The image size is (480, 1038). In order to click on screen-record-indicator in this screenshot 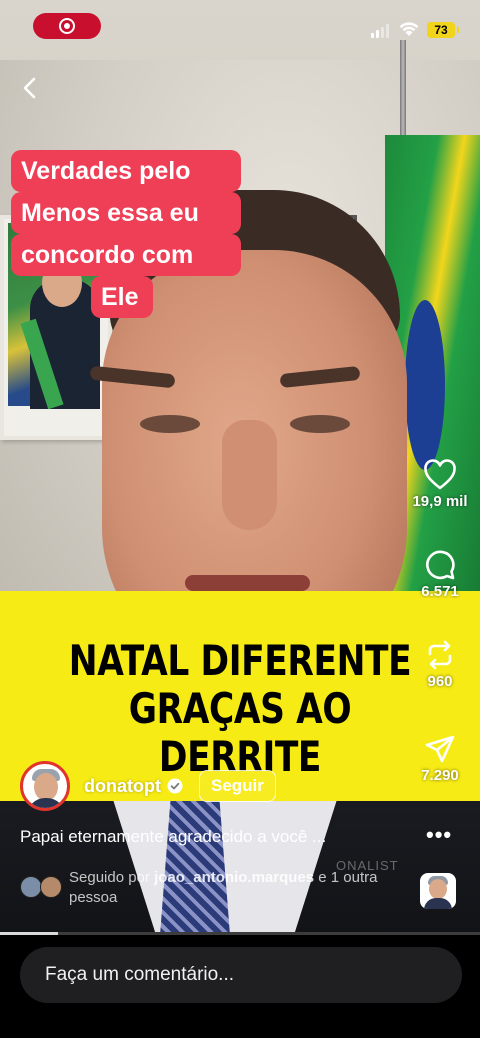, I will do `click(67, 26)`.